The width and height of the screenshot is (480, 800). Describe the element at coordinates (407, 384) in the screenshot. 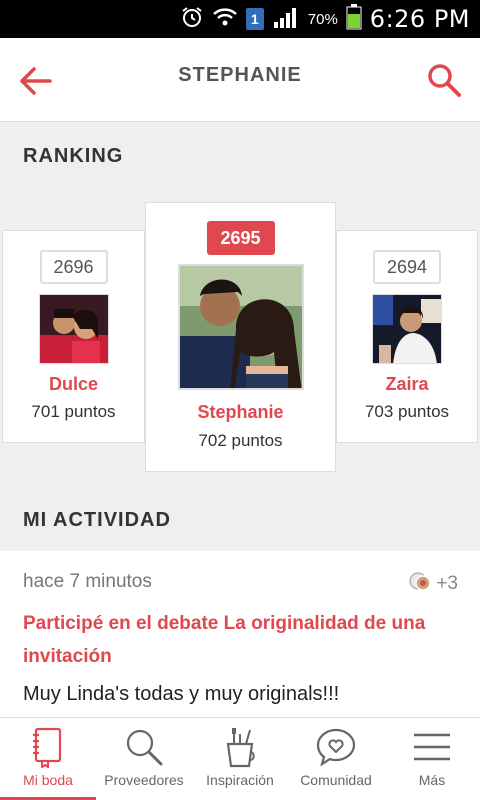

I see `rank-name: Zaira` at that location.